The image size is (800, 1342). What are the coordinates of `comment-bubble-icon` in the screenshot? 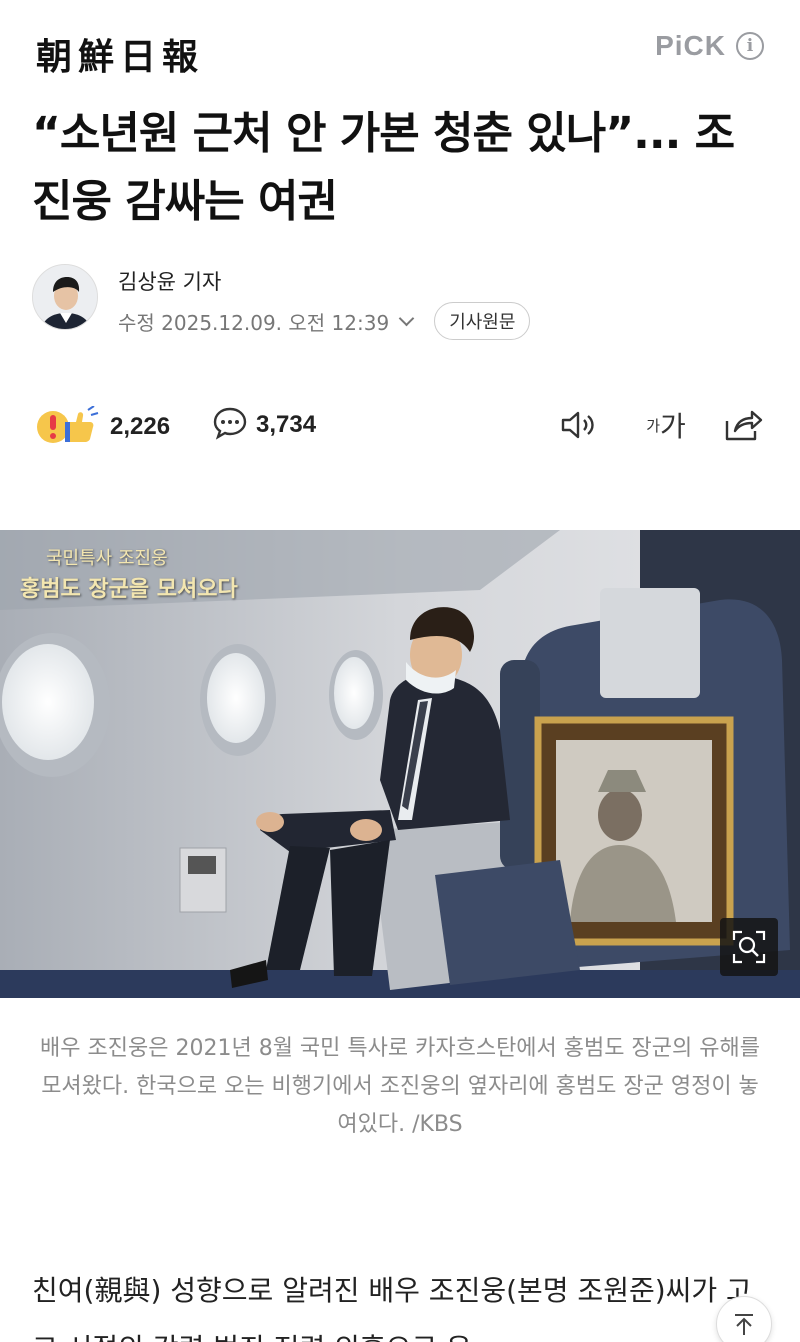 It's located at (230, 425).